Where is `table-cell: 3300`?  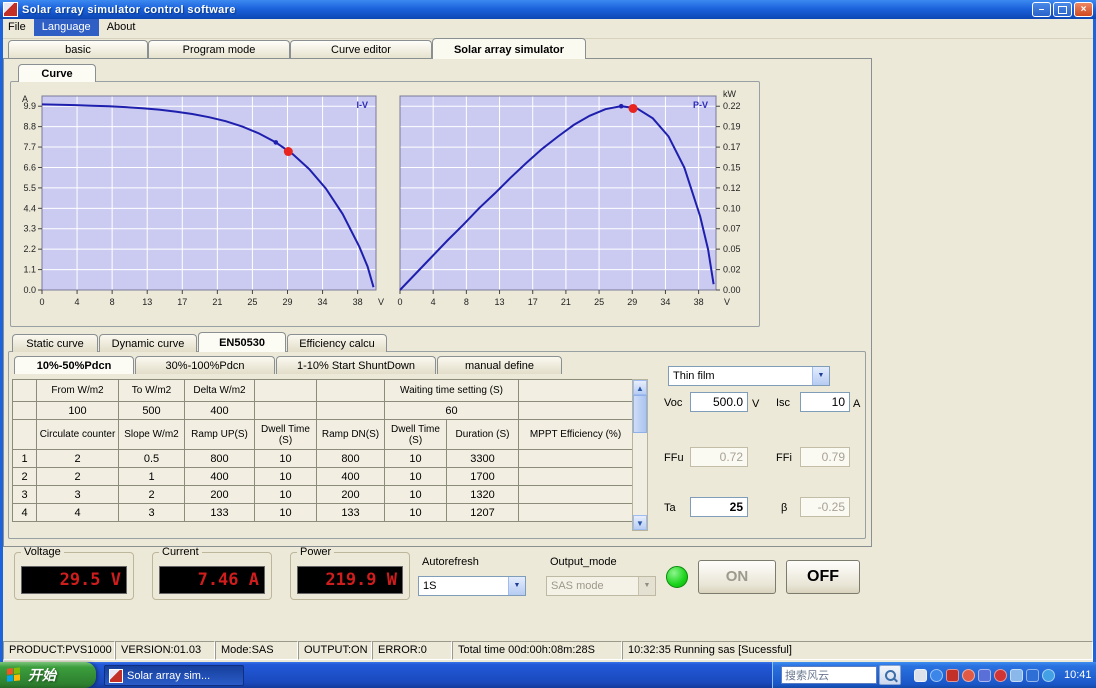
table-cell: 3300 is located at coordinates (482, 458).